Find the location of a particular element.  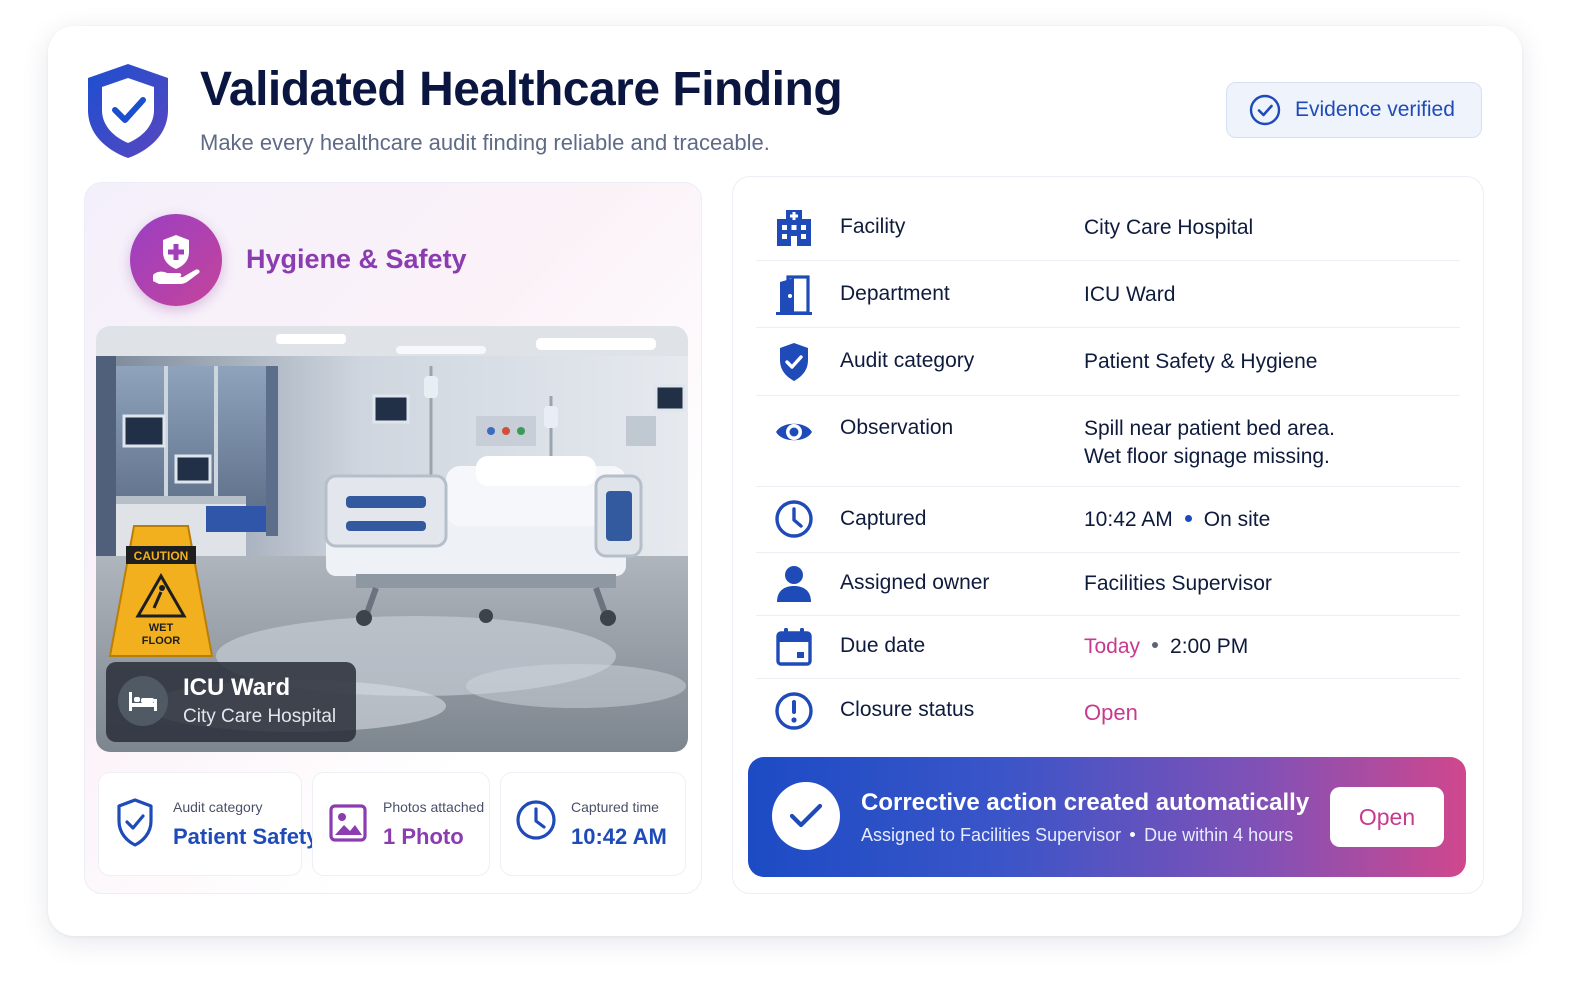

action-title: Corrective action created automatically is located at coordinates (1085, 802).